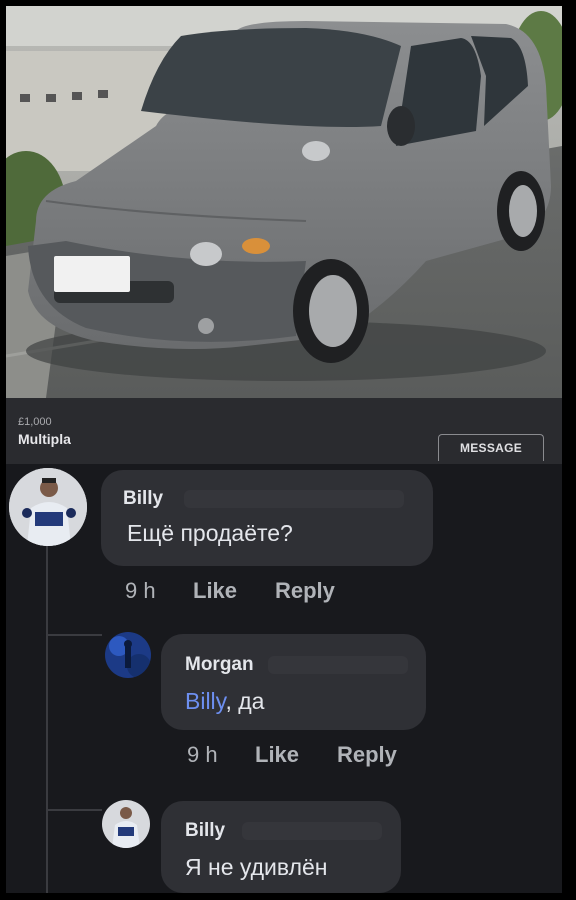 This screenshot has height=900, width=576. I want to click on thread-line, so click(47, 719).